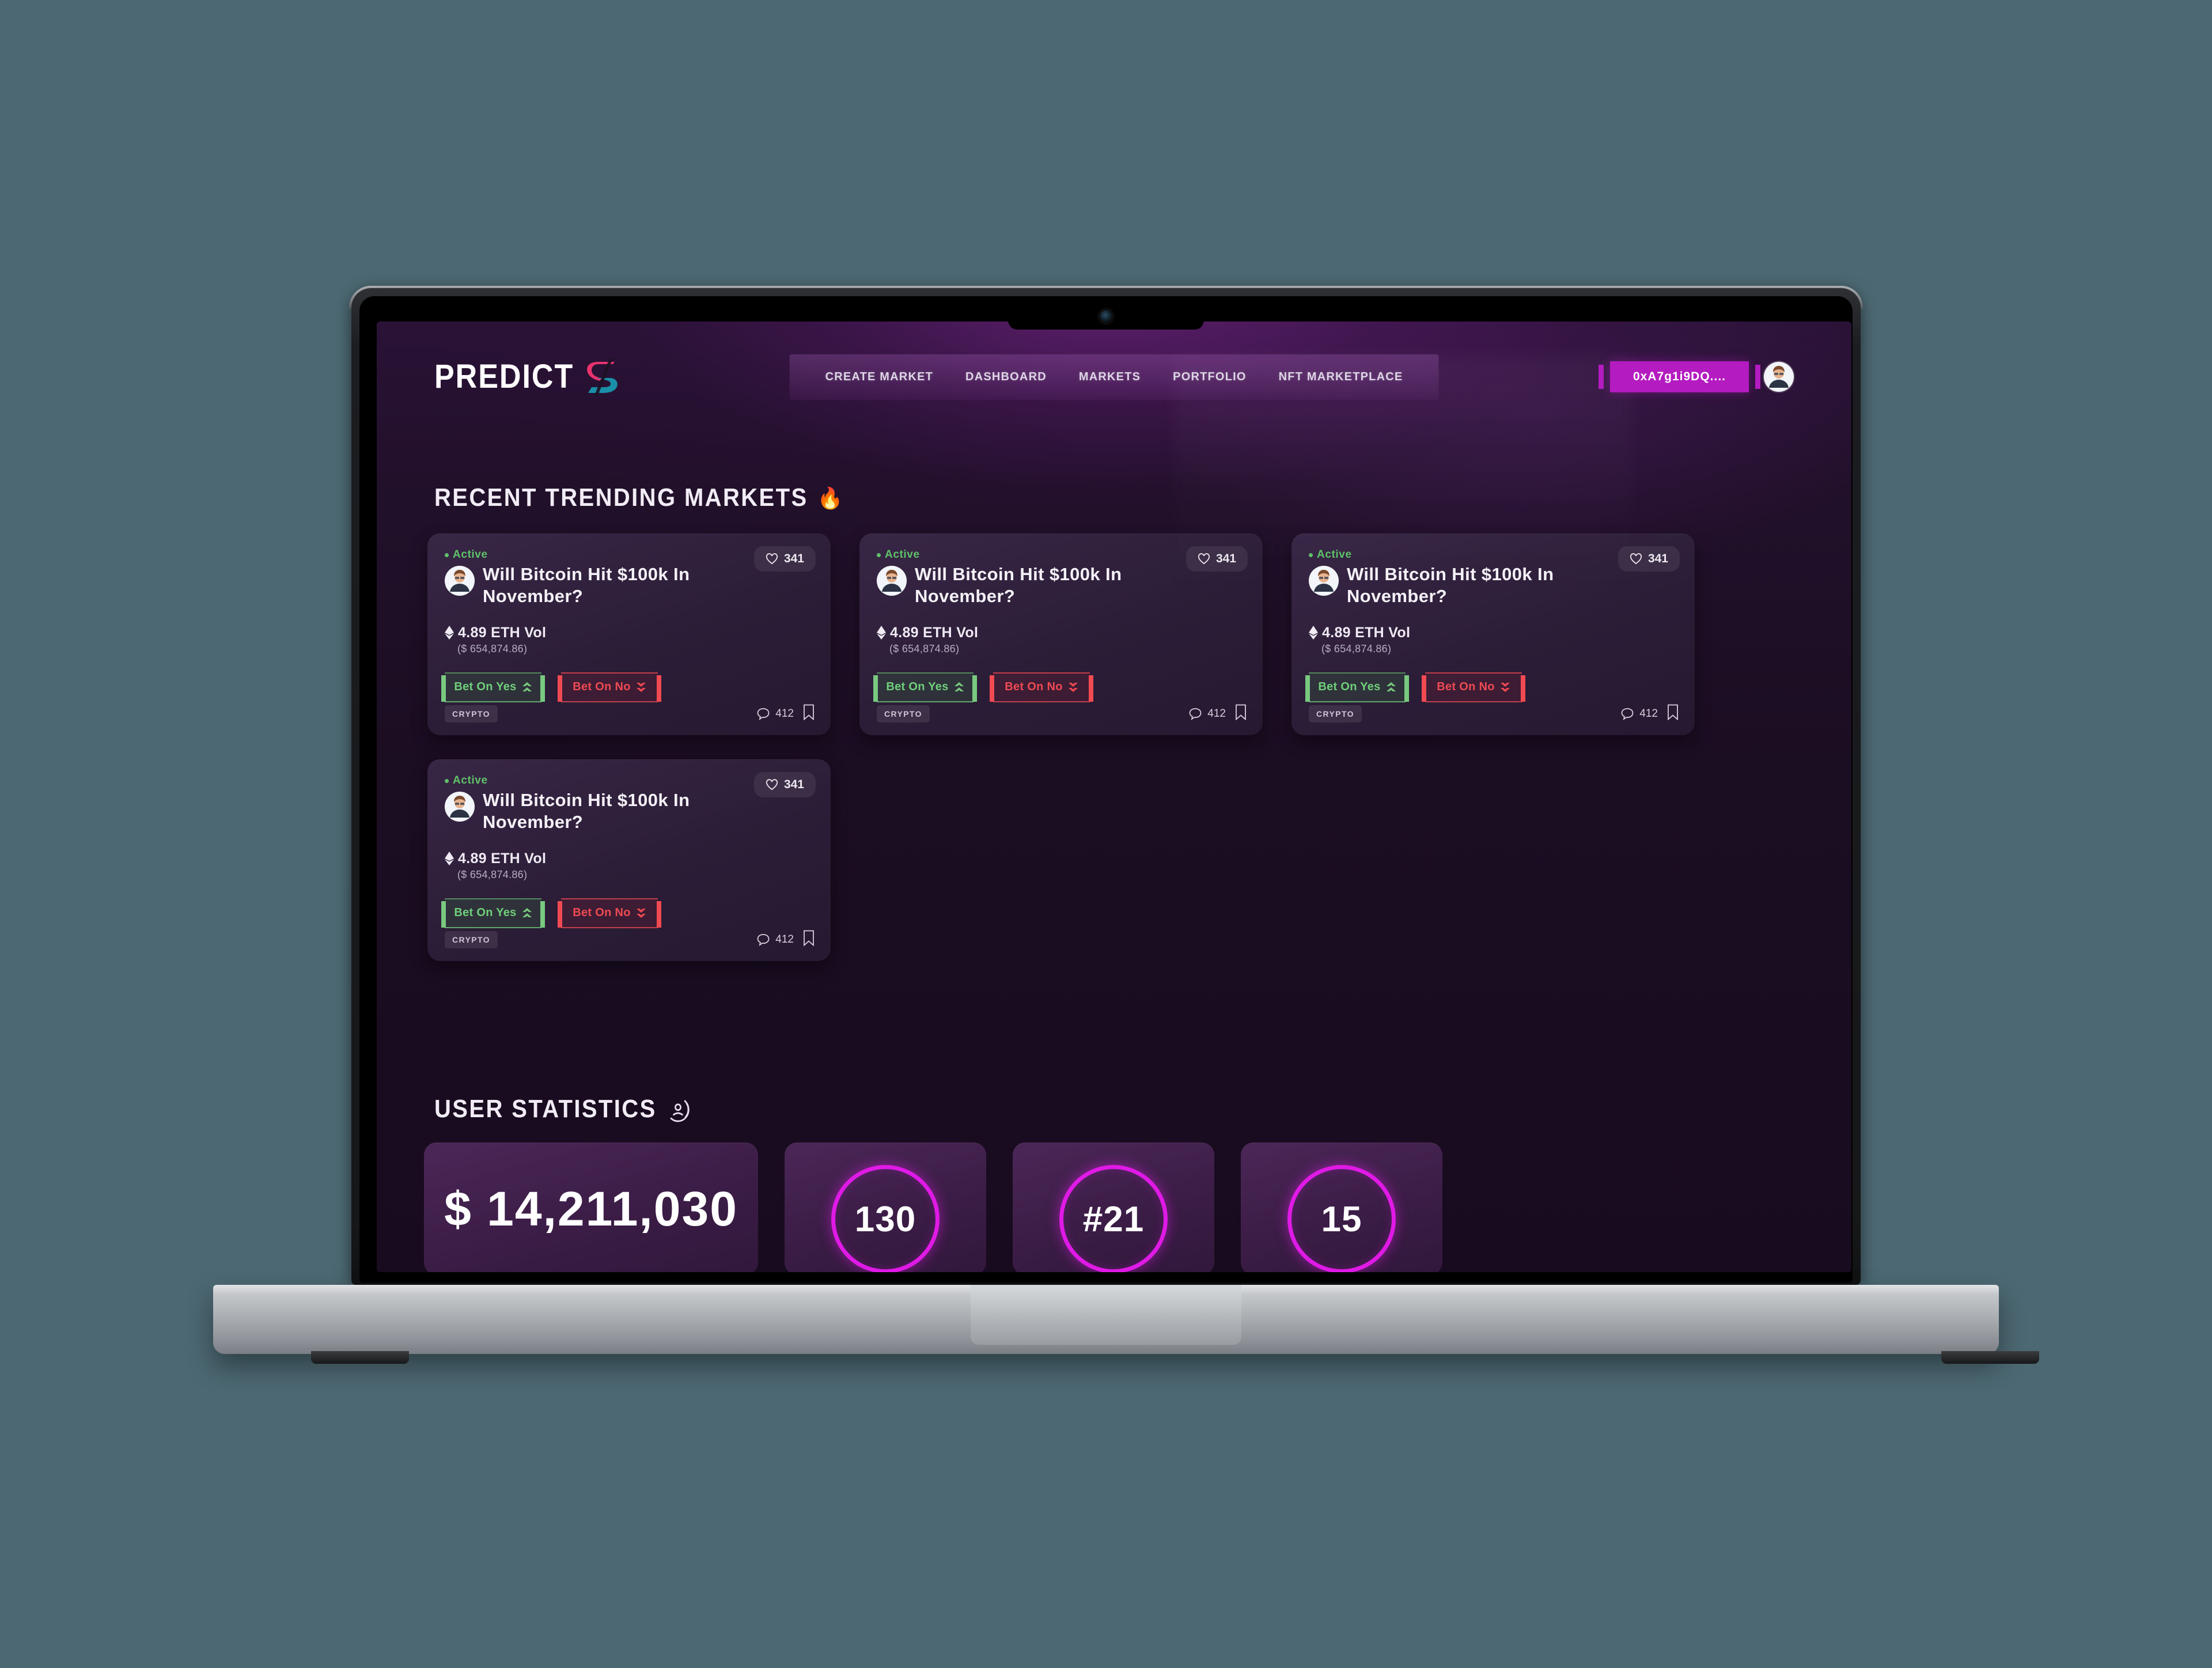  I want to click on stat-rank: #21, so click(1113, 1207).